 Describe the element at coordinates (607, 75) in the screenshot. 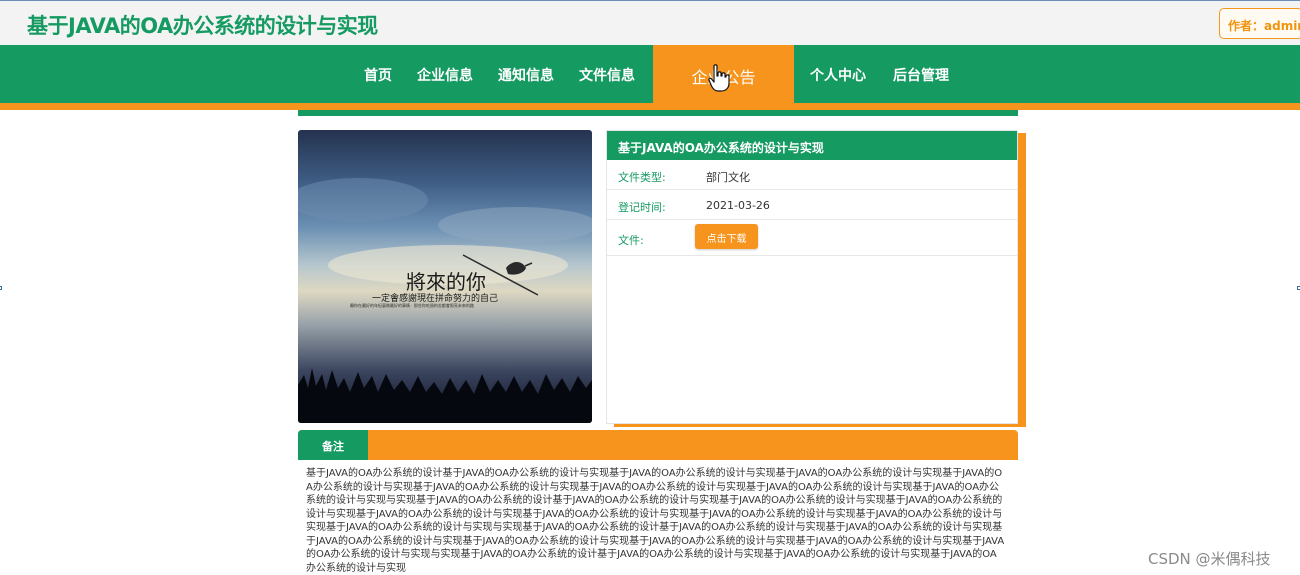

I see `nav-item-file-info: 文件信息` at that location.